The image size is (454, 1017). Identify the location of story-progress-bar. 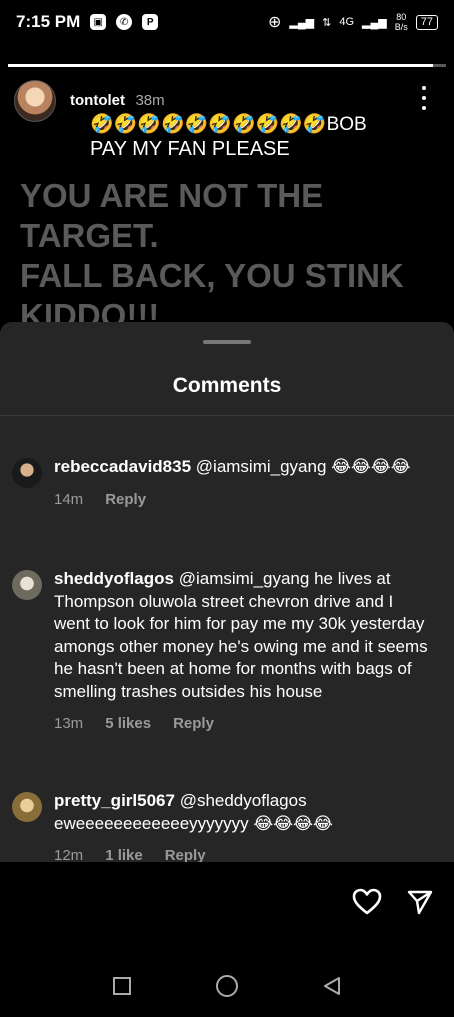
(227, 65).